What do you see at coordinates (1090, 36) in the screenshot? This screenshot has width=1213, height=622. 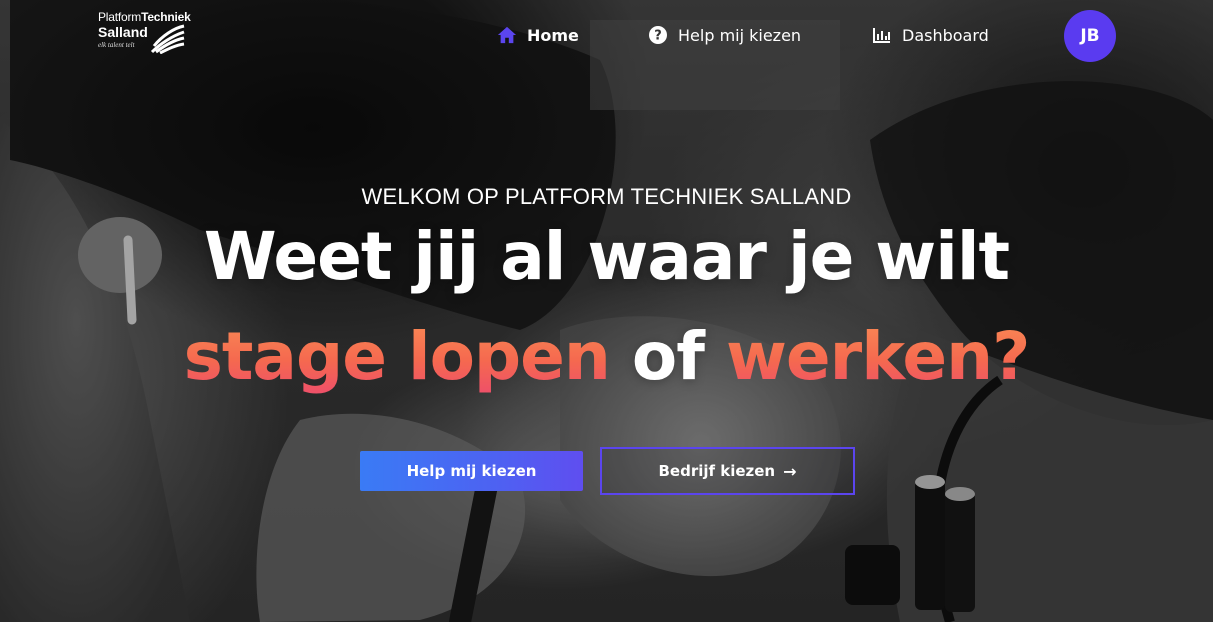 I see `user-avatar: JB` at bounding box center [1090, 36].